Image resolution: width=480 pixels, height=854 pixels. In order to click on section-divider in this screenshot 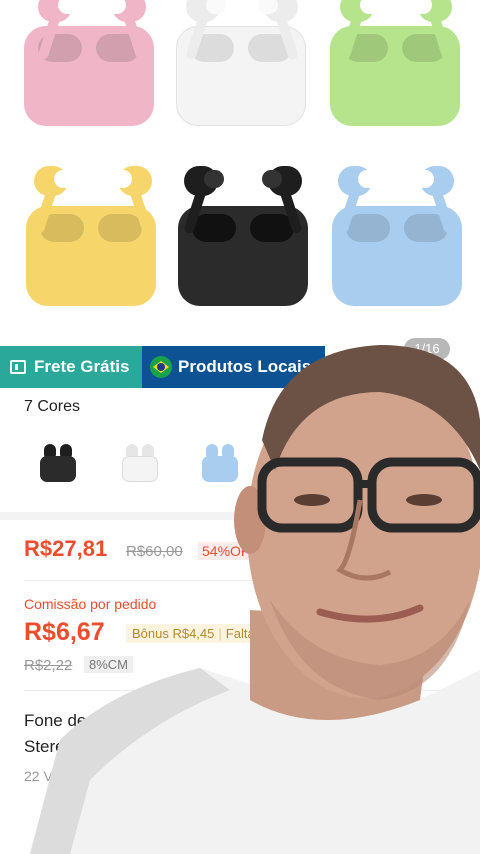, I will do `click(240, 516)`.